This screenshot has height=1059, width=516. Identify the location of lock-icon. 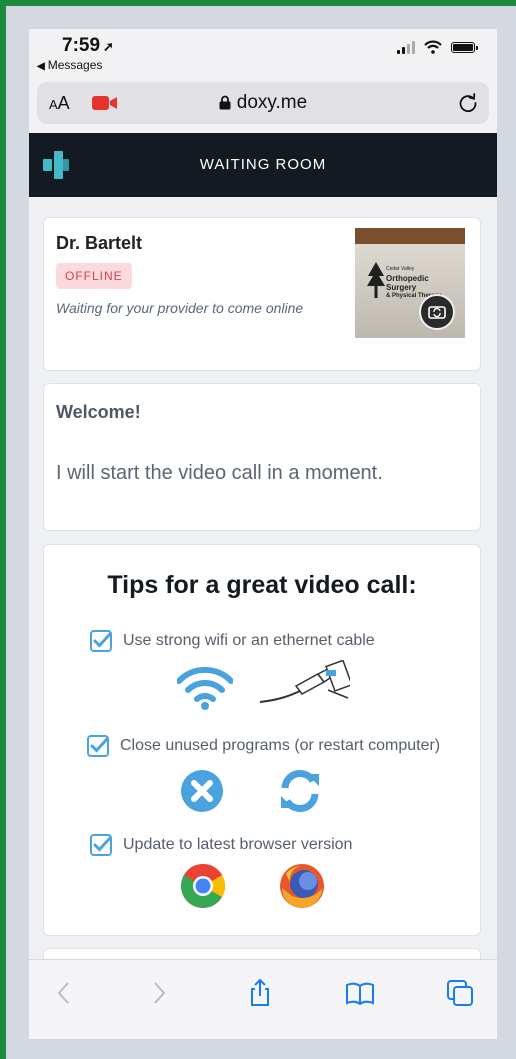
(225, 103).